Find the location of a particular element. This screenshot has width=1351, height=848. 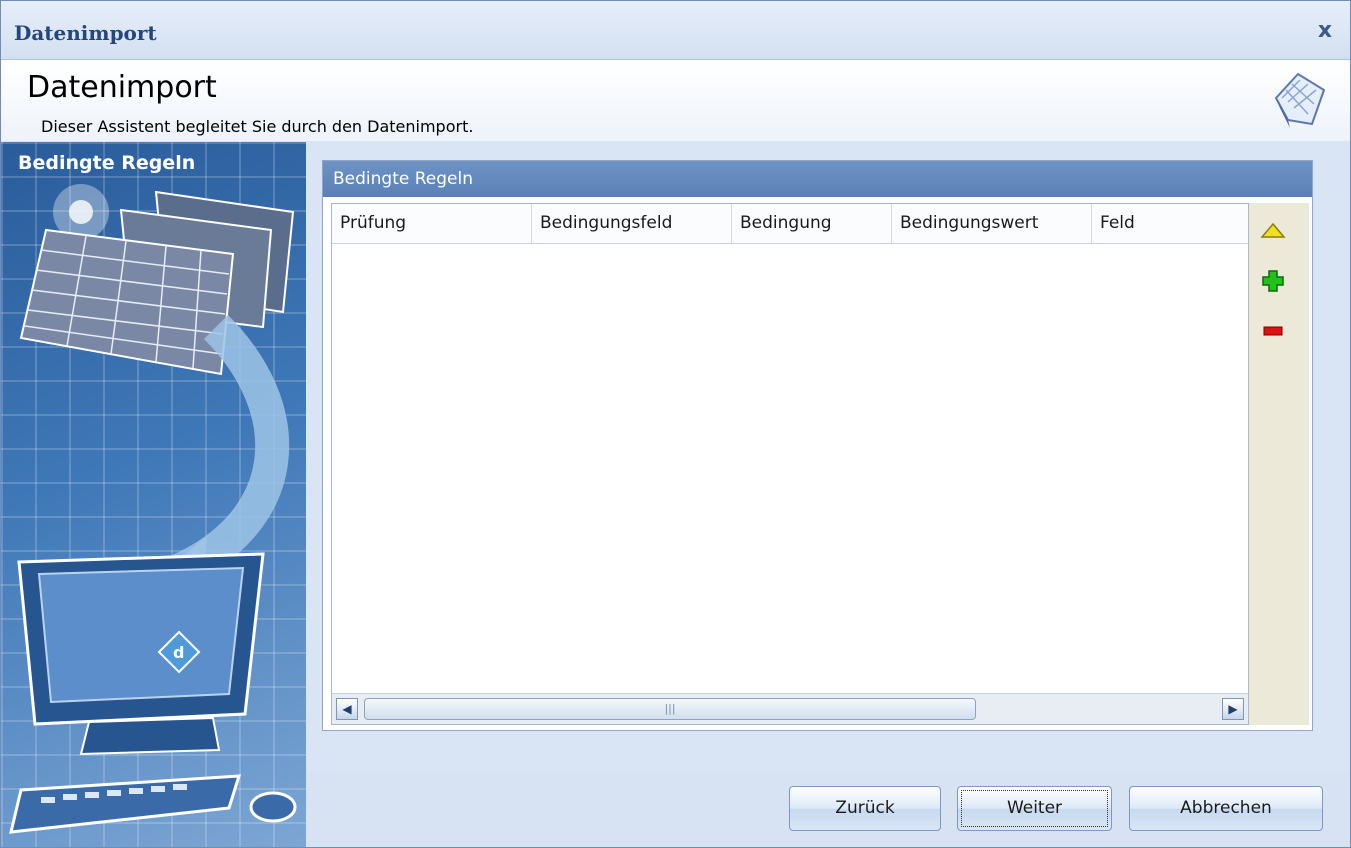

svg-text: d is located at coordinates (178, 652).